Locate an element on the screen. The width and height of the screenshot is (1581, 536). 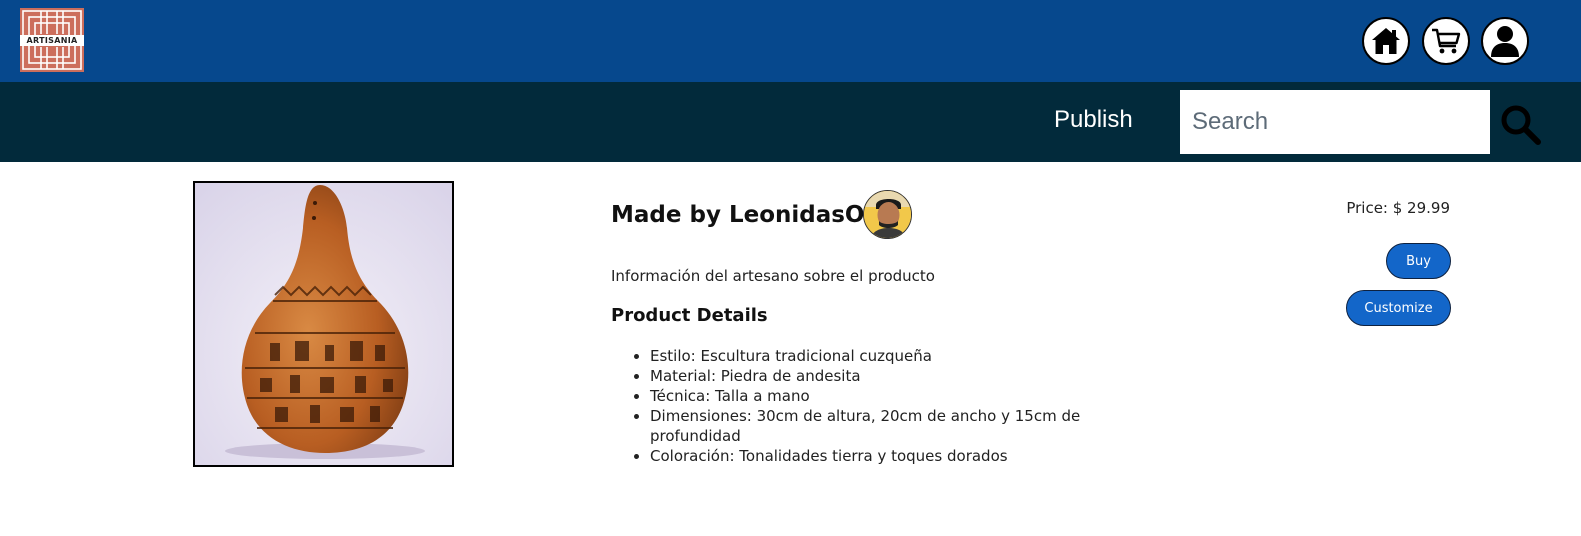
gourd-image is located at coordinates (323, 324).